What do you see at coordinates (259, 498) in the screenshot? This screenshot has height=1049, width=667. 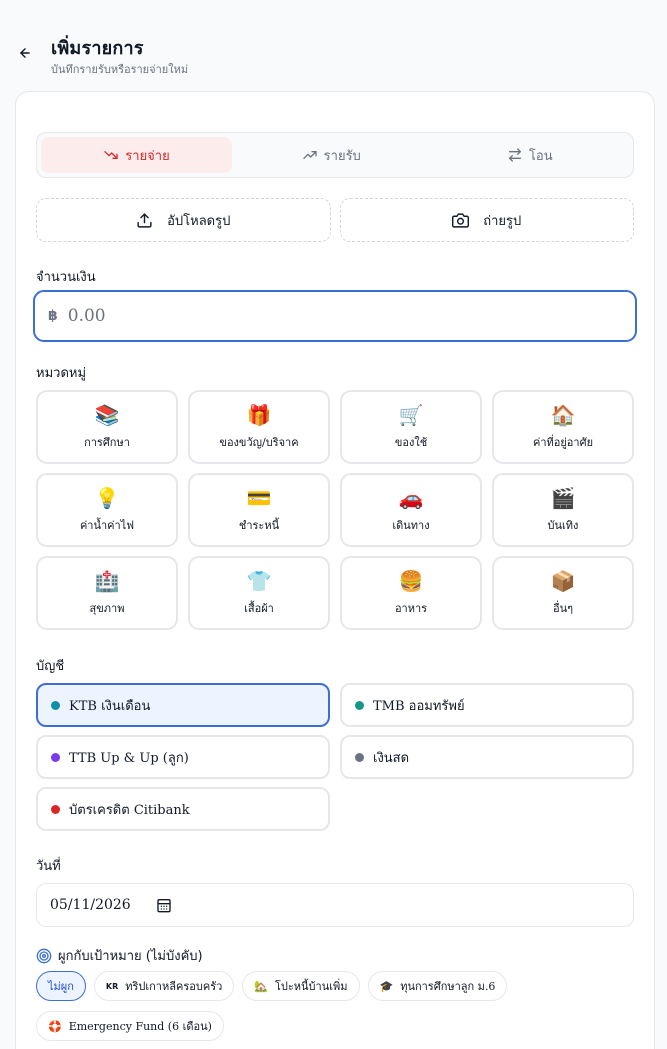 I see `category-icon: 💳` at bounding box center [259, 498].